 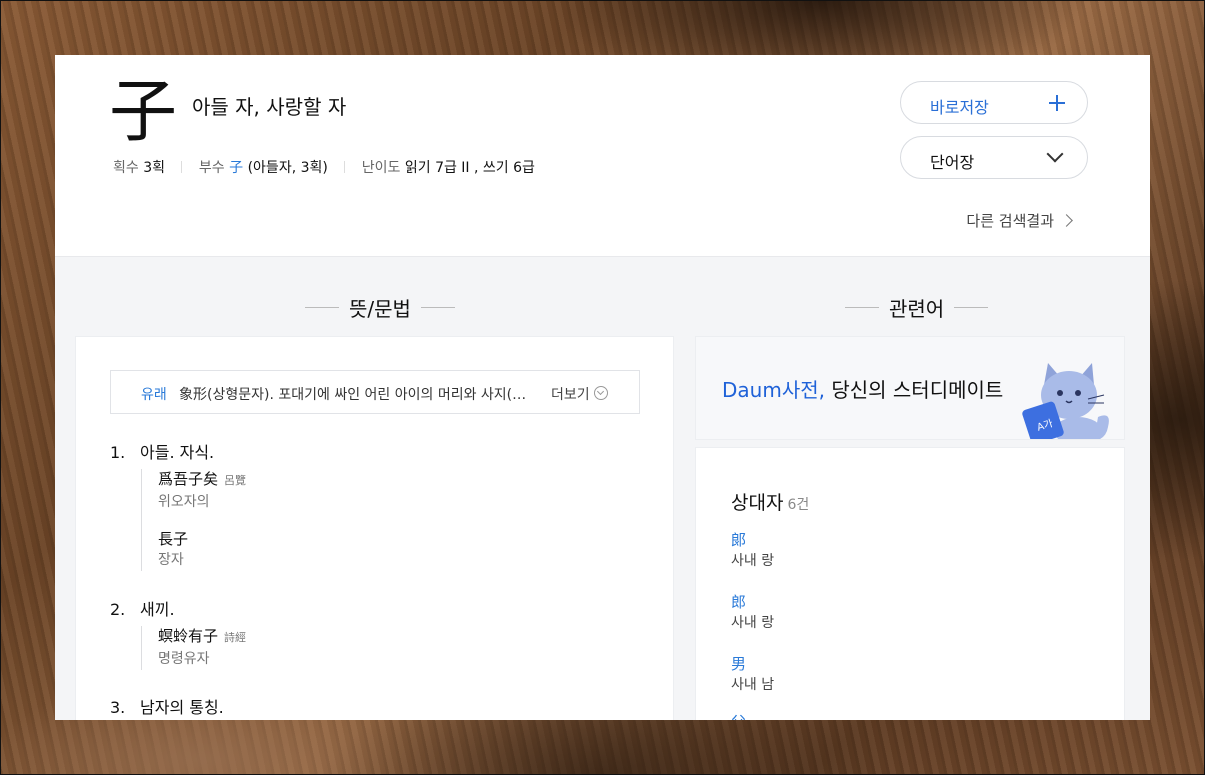 I want to click on origin-label: 유래, so click(x=154, y=395).